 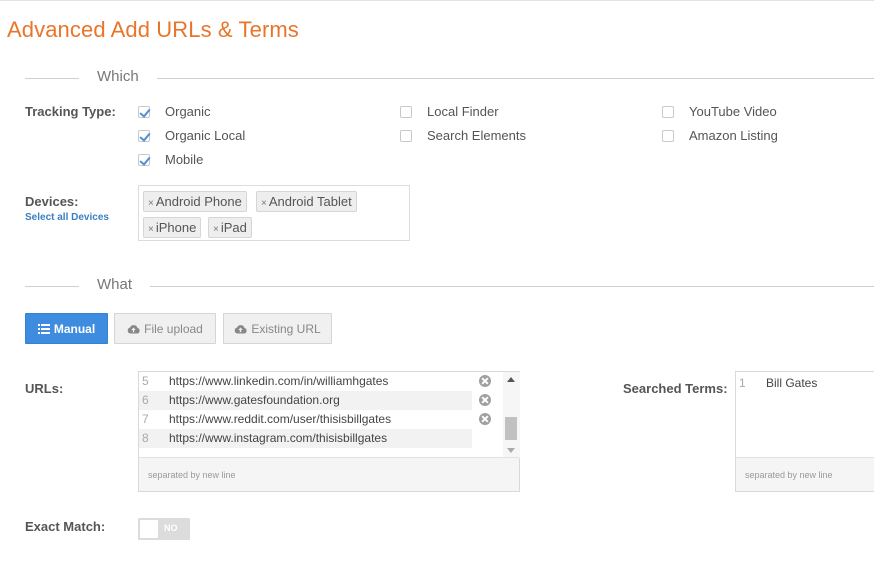 What do you see at coordinates (176, 227) in the screenshot?
I see `device-tag-label: iPhone` at bounding box center [176, 227].